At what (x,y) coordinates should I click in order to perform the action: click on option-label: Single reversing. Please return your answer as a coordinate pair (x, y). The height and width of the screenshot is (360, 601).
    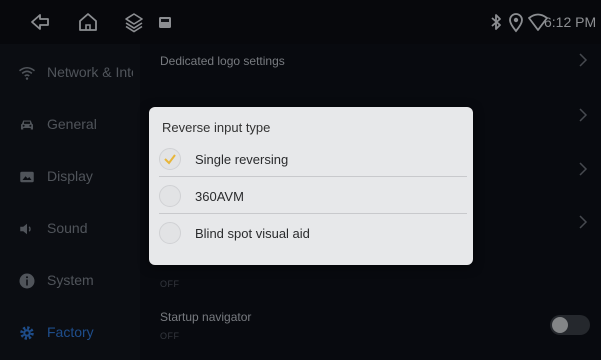
    Looking at the image, I should click on (242, 159).